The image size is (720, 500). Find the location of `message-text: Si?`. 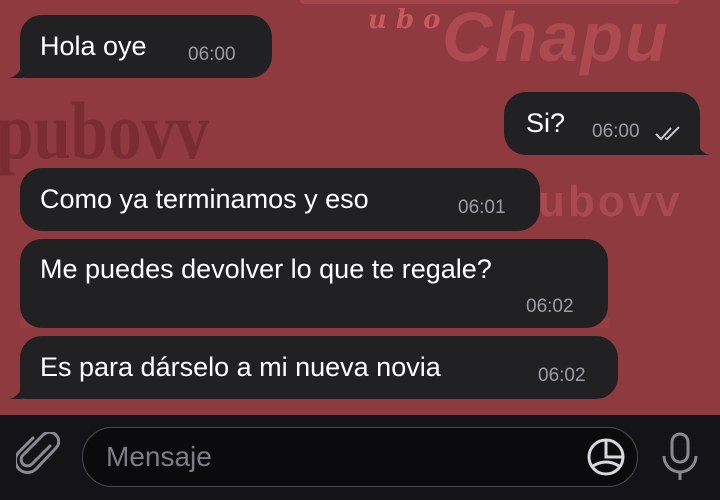

message-text: Si? is located at coordinates (546, 123).